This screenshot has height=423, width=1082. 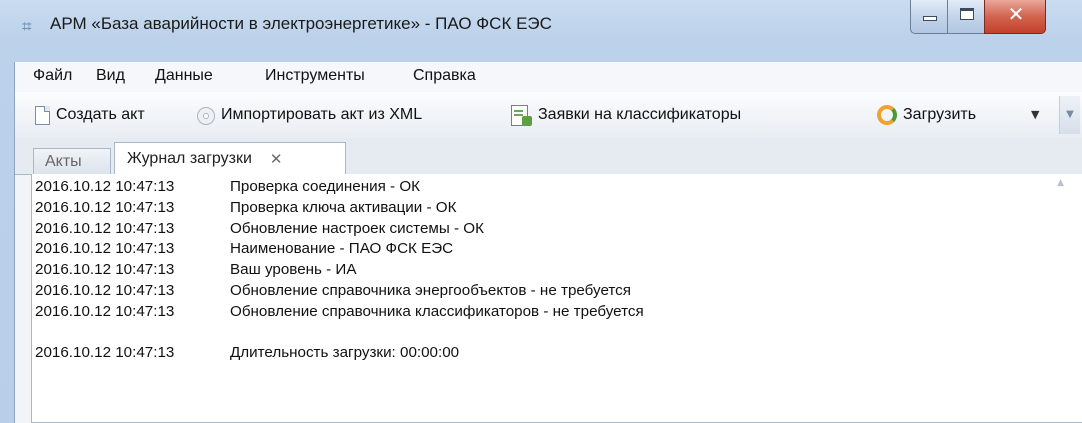 I want to click on log-entry: 2016.10.12 10:47:13 Ваш уровень - ИА, so click(x=339, y=270).